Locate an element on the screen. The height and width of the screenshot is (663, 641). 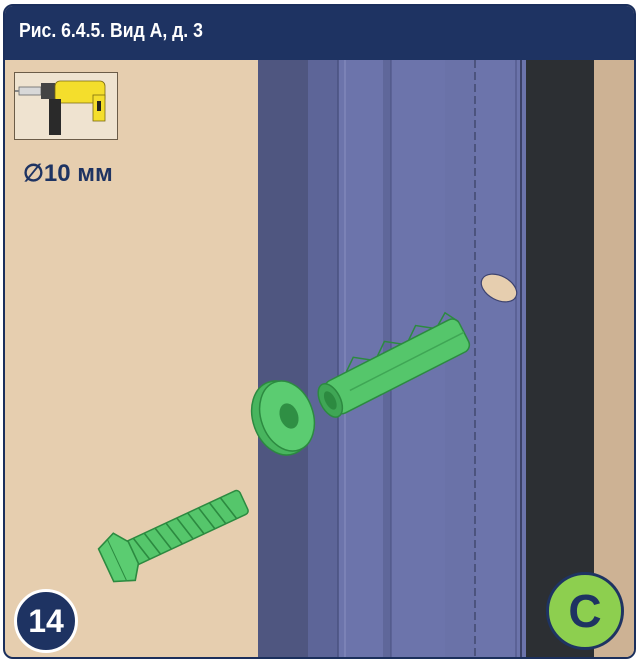
variant-letter-badge: C is located at coordinates (585, 611).